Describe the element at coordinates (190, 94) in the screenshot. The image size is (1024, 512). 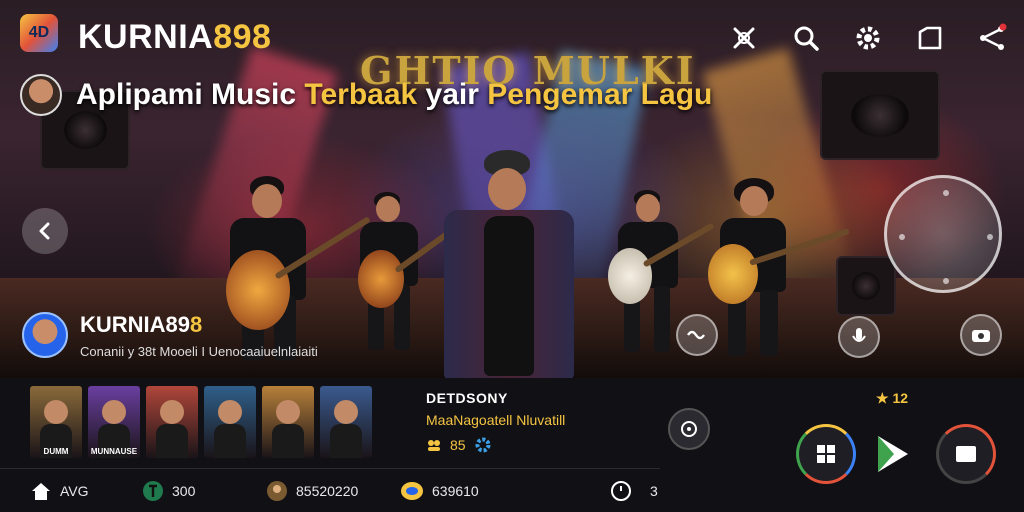
I see `tagline-text: Aplipami Music` at that location.